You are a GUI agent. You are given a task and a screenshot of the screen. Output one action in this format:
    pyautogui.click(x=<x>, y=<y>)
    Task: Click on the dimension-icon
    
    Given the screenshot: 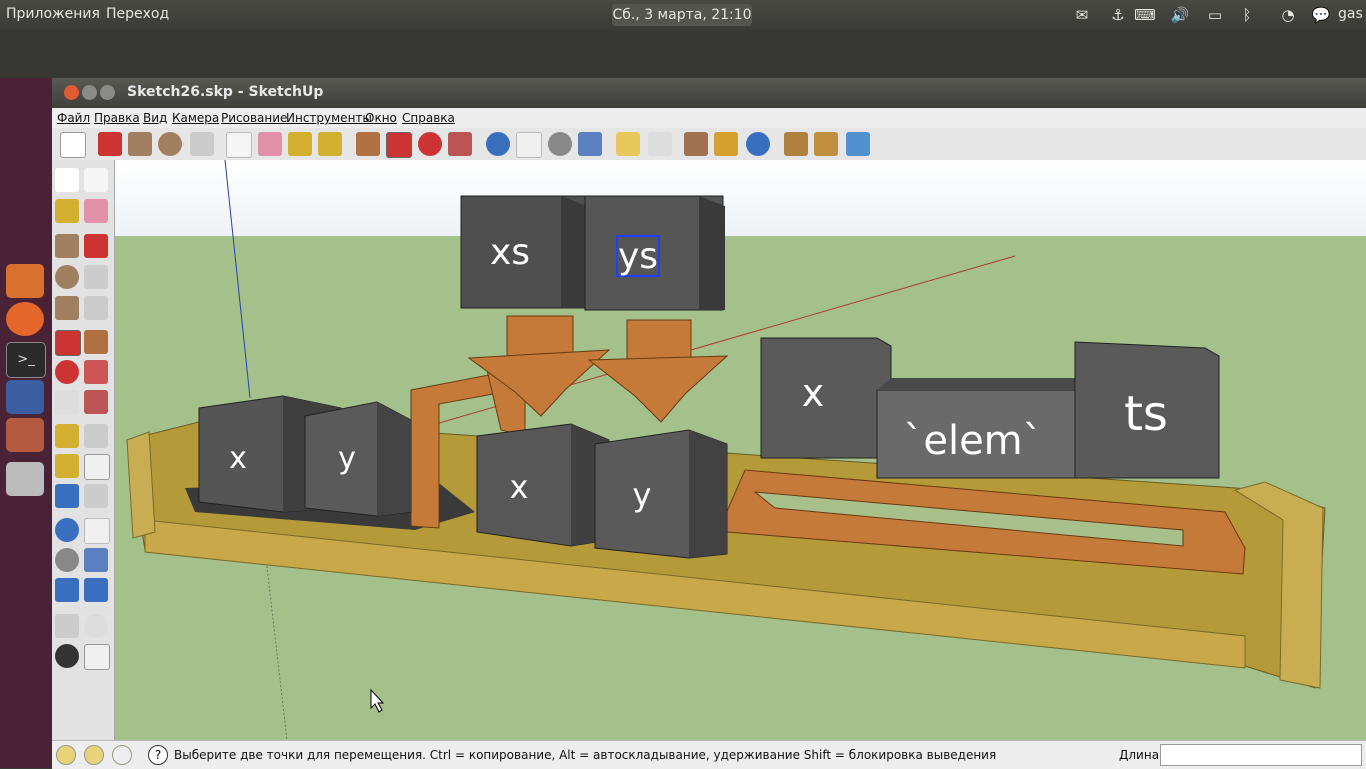 What is the action you would take?
    pyautogui.click(x=96, y=436)
    